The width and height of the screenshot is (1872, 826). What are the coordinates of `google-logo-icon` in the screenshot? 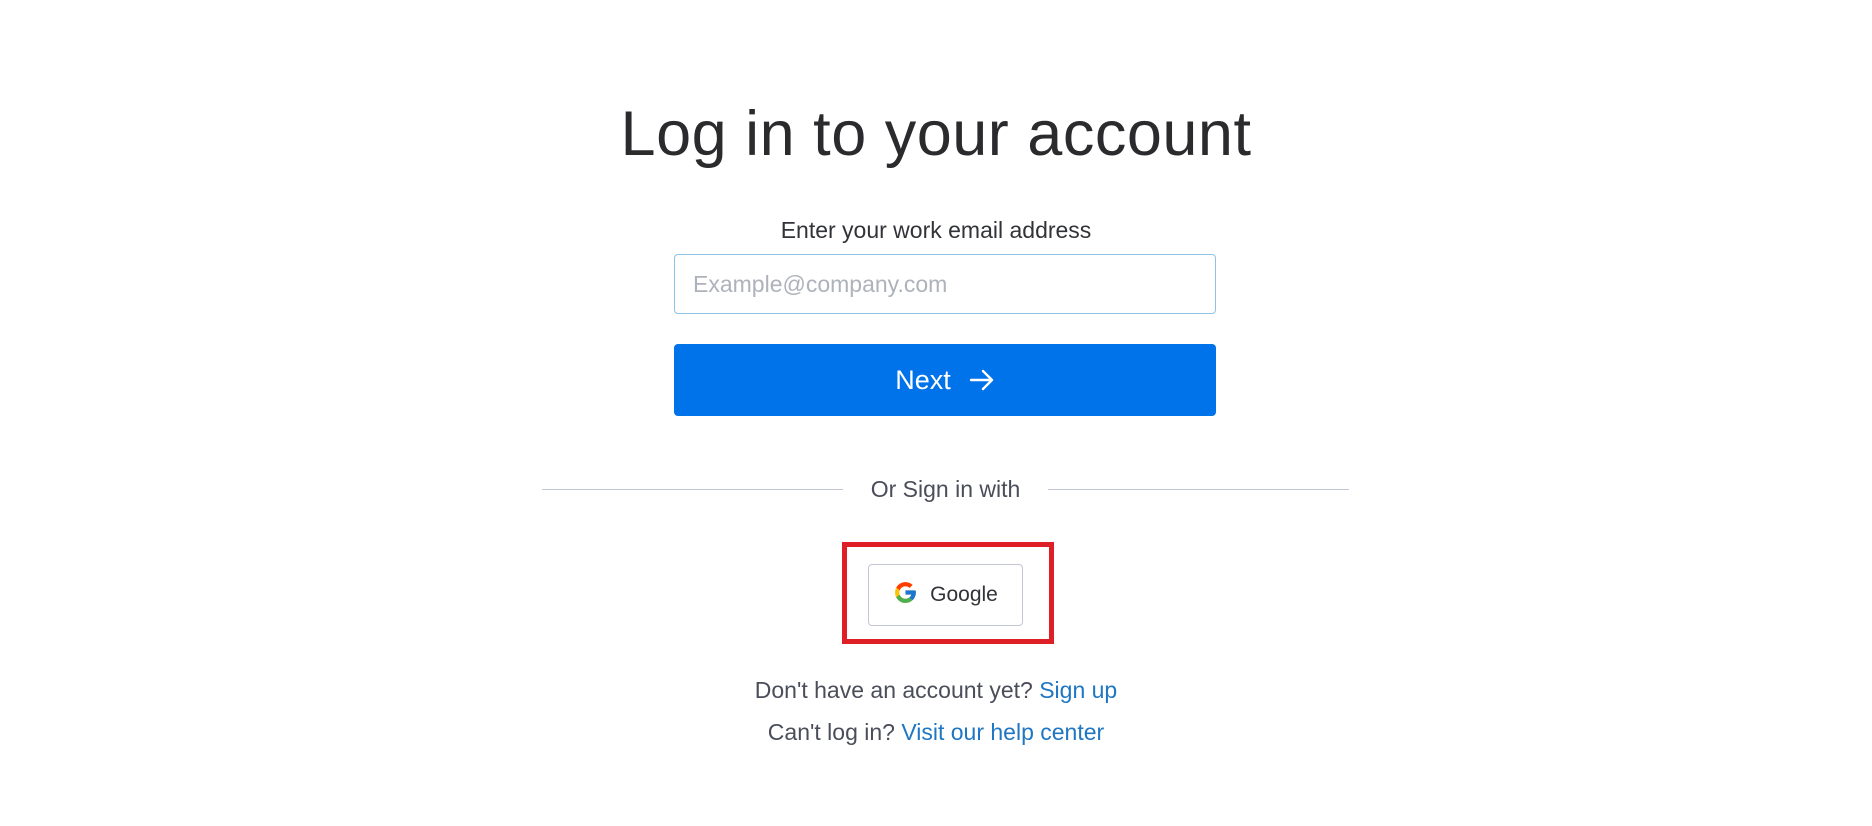 It's located at (905, 595).